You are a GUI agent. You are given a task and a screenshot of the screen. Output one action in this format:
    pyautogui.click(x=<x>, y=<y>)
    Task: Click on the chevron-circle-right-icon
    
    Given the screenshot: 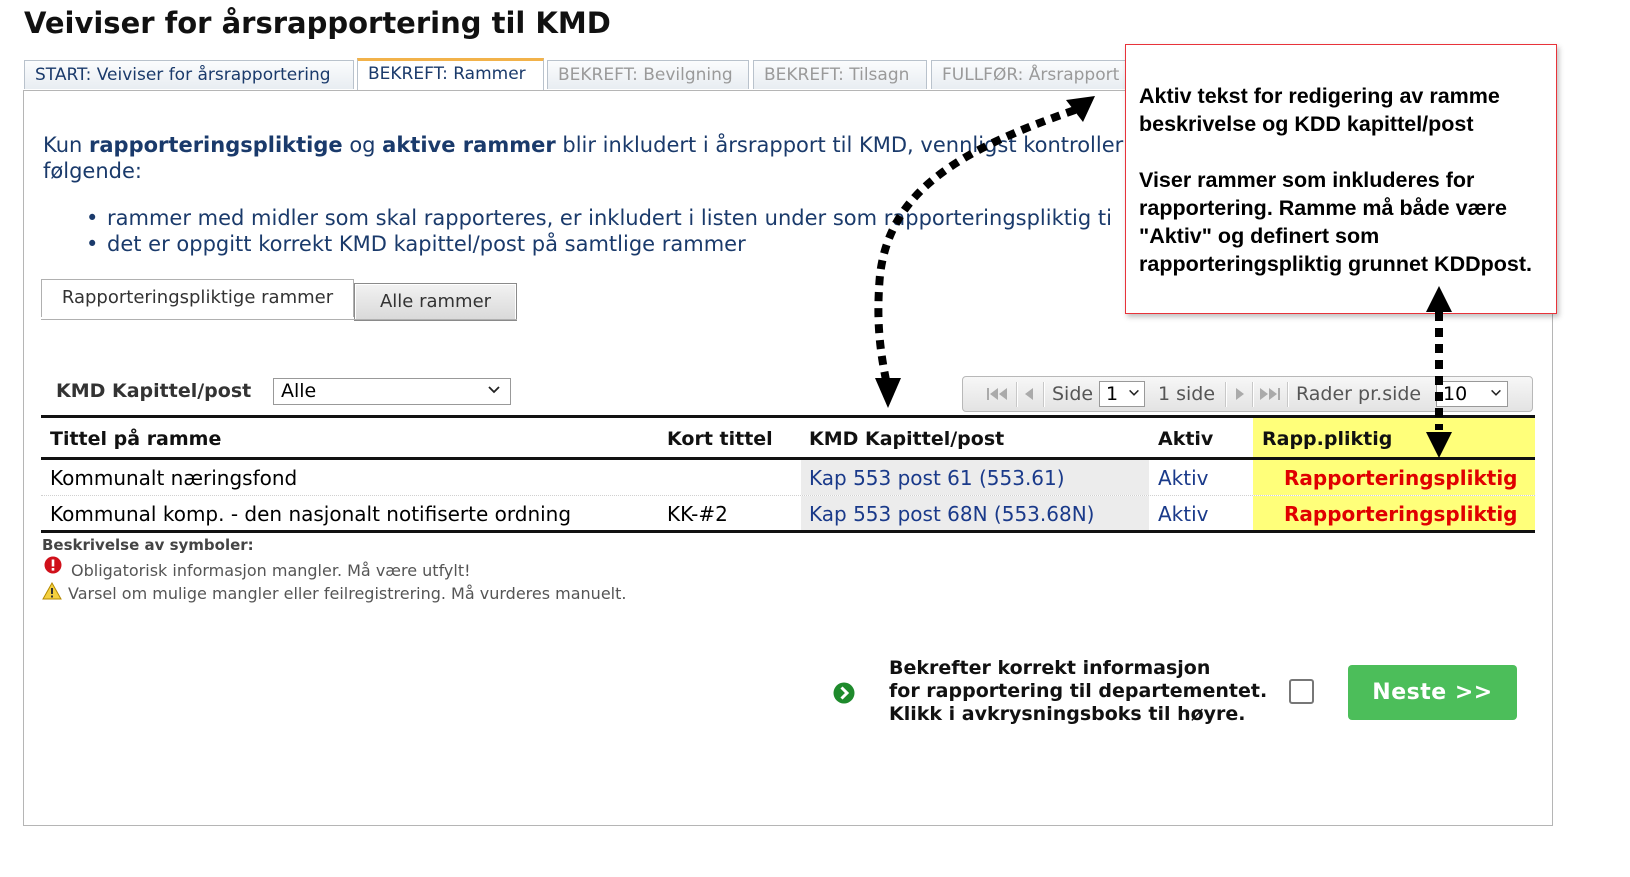 What is the action you would take?
    pyautogui.click(x=844, y=693)
    